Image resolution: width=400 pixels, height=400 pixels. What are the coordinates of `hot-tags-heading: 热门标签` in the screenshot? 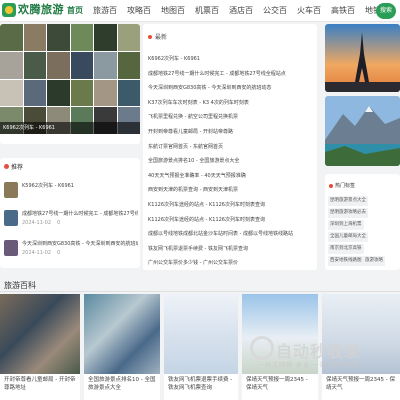 It's located at (342, 185).